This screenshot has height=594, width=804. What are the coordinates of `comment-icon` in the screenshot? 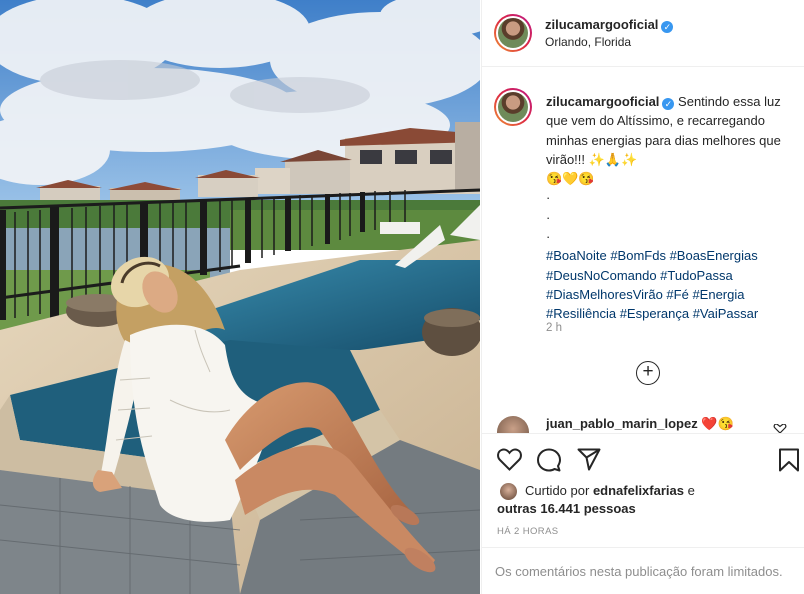 It's located at (549, 460).